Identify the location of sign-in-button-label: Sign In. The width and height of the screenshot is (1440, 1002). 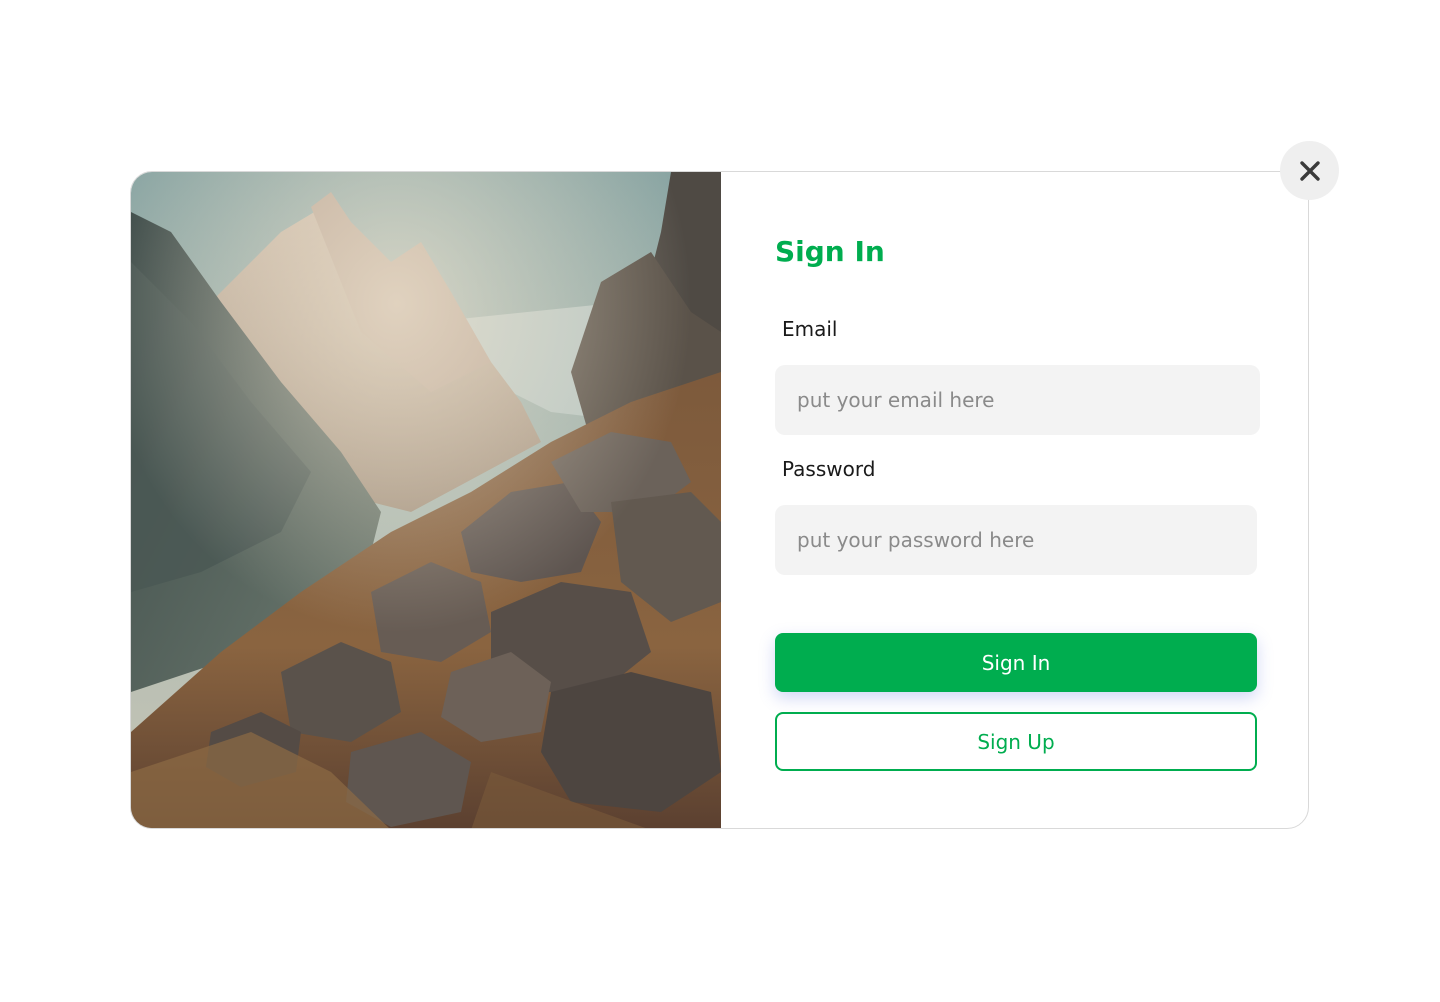
(1016, 662).